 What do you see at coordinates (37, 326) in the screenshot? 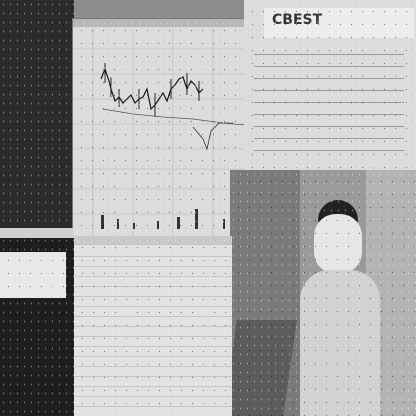
I see `left-banner` at bounding box center [37, 326].